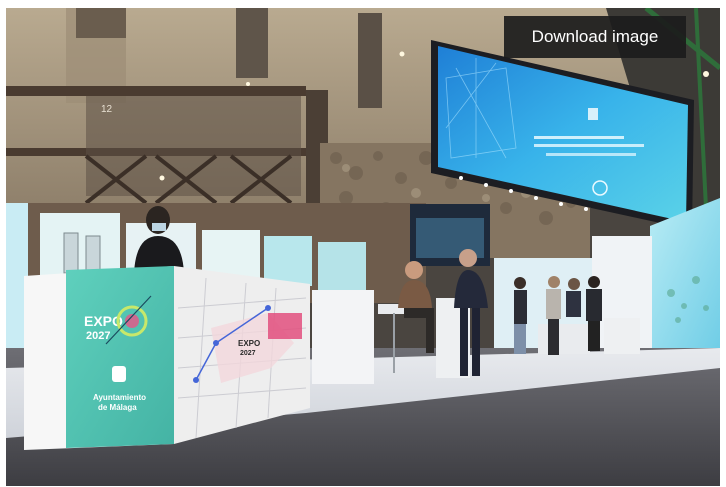 The width and height of the screenshot is (726, 487). I want to click on city-name-line1: Ayuntamiento, so click(119, 397).